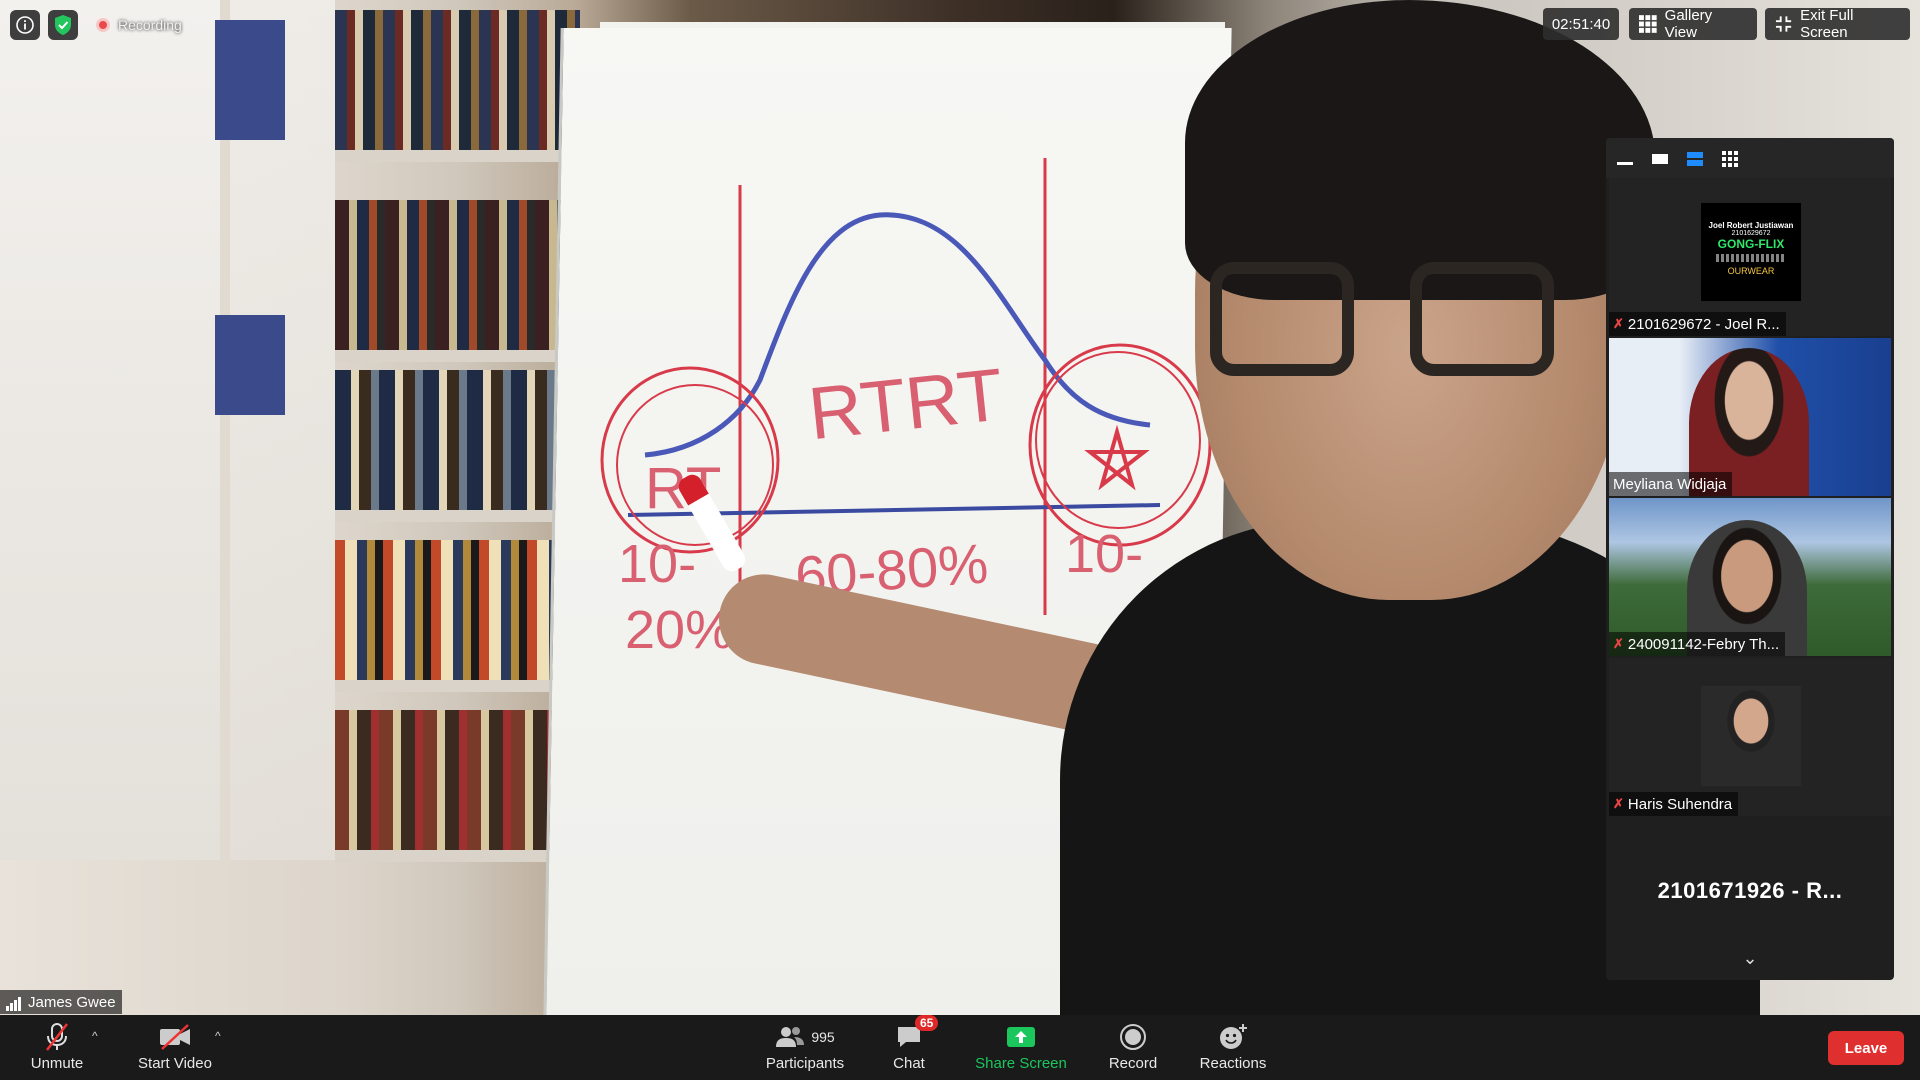 The height and width of the screenshot is (1080, 1920). I want to click on meeting-timer: 02:51:40, so click(1581, 24).